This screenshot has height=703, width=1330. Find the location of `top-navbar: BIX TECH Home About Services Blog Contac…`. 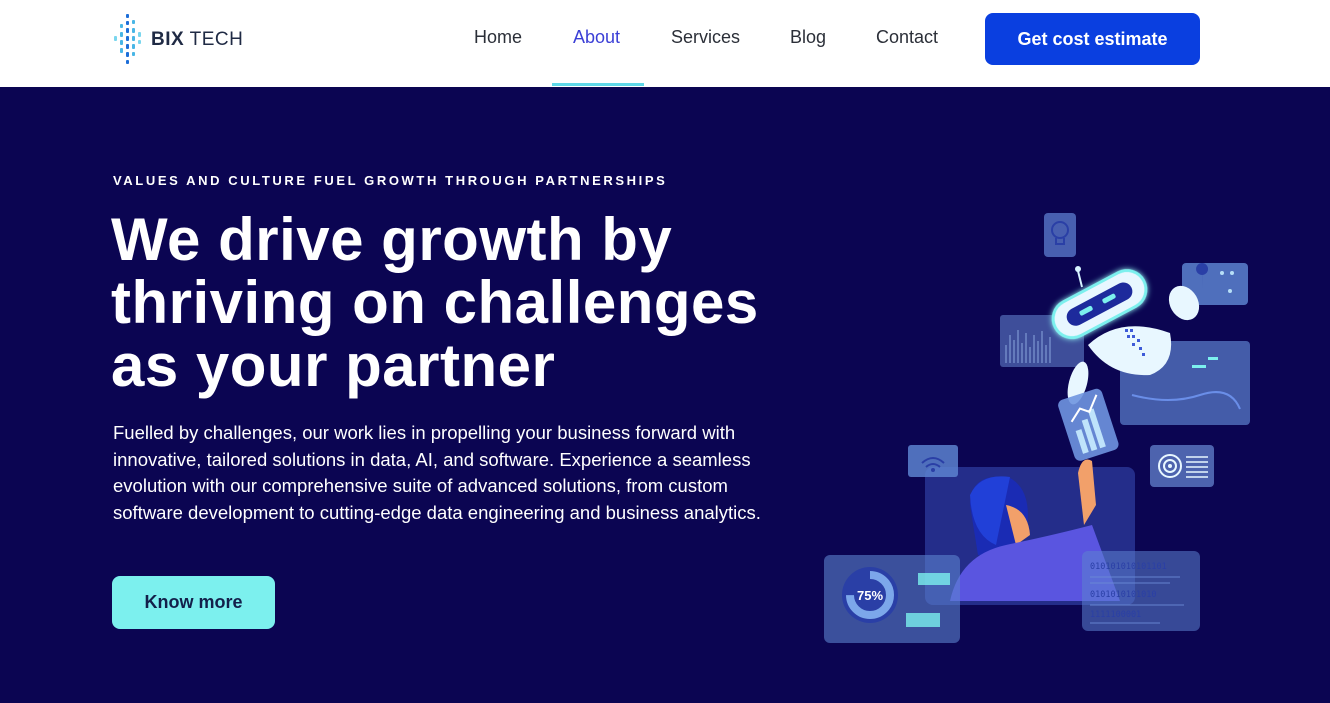

top-navbar: BIX TECH Home About Services Blog Contac… is located at coordinates (665, 43).